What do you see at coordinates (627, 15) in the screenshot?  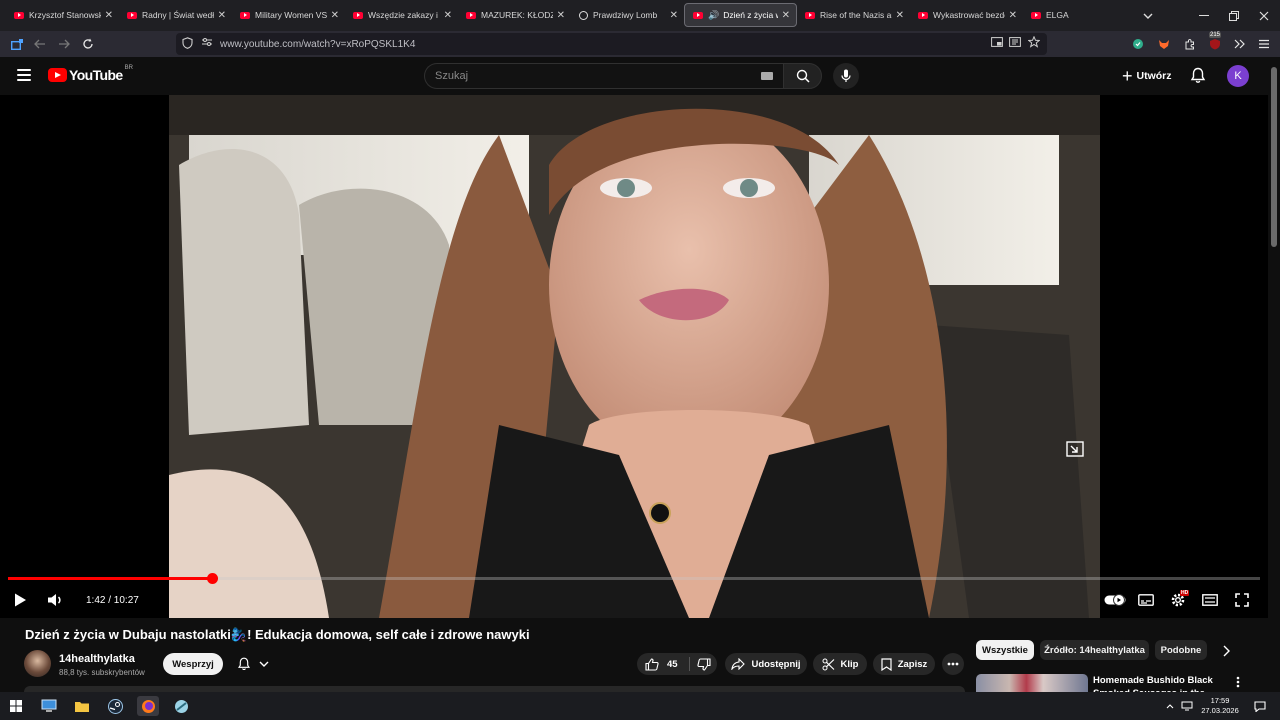 I see `browser-tab: Prawdziwy Lomb ✕` at bounding box center [627, 15].